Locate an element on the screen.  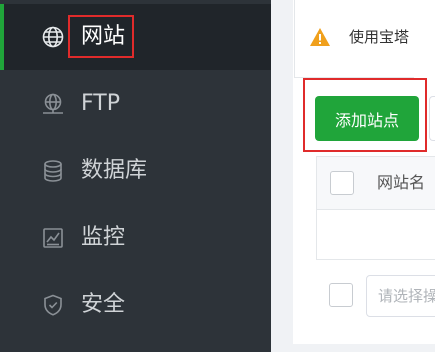
shield-check-icon is located at coordinates (53, 305).